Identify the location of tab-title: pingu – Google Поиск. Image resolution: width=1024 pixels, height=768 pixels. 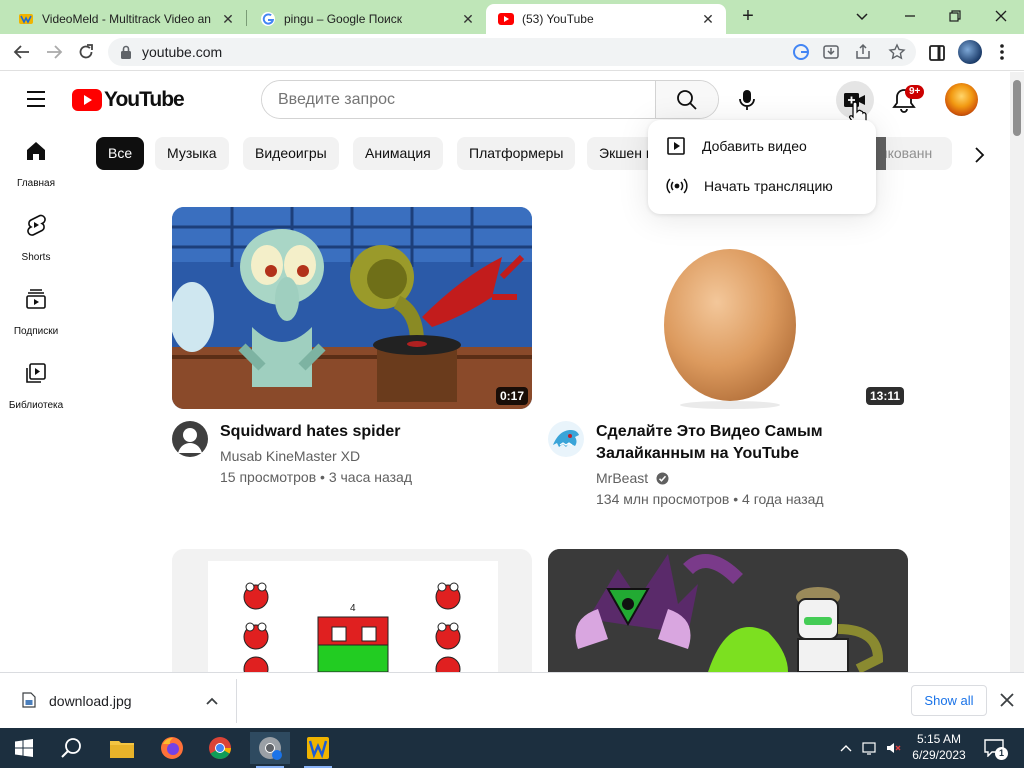
(343, 19).